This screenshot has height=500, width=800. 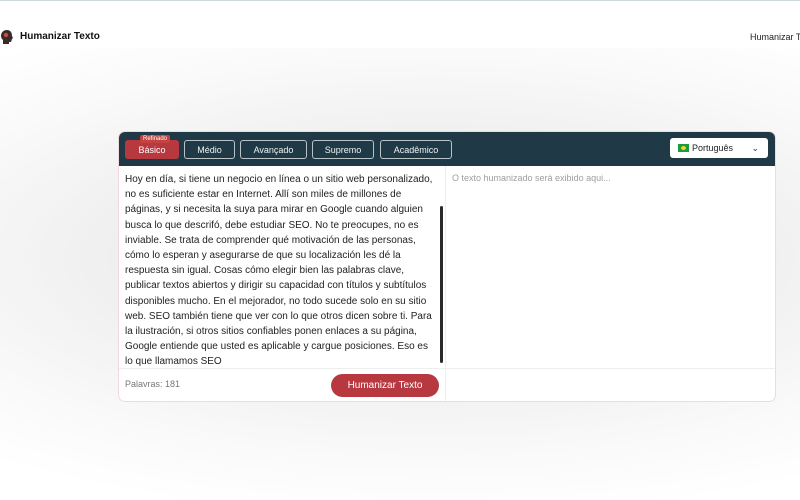 I want to click on mode-academico-button: Acadêmico, so click(x=416, y=149).